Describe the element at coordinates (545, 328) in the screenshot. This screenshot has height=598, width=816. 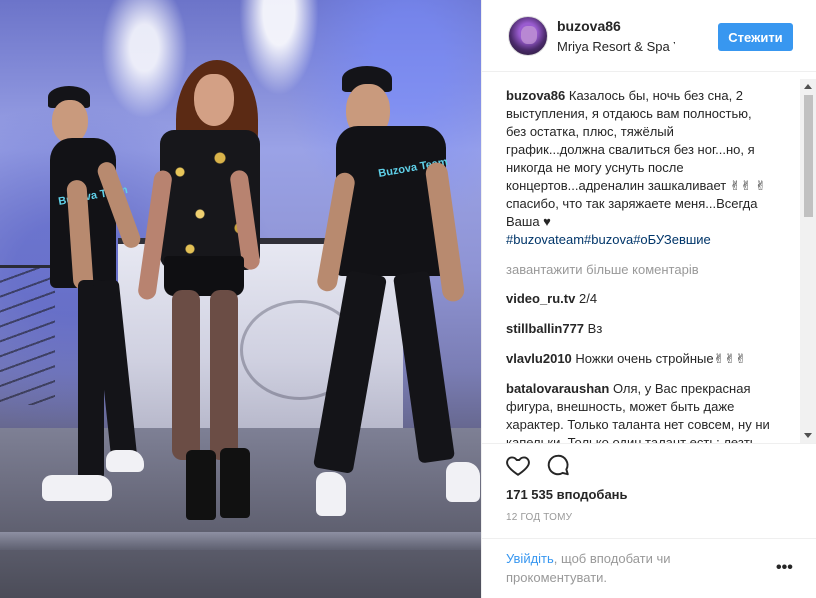
I see `comment-username: stillballin777` at that location.